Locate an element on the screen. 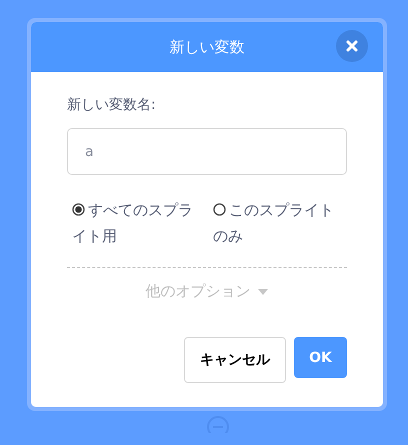 The image size is (408, 445). field-label: 新しい変数名: is located at coordinates (112, 105).